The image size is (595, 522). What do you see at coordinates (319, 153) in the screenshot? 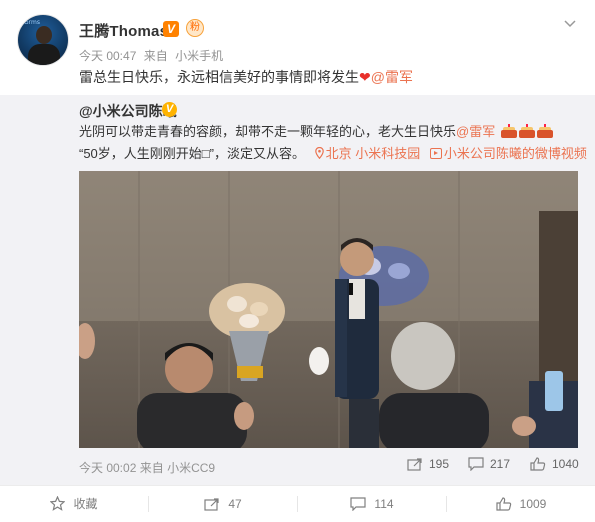
I see `location-pin-icon` at bounding box center [319, 153].